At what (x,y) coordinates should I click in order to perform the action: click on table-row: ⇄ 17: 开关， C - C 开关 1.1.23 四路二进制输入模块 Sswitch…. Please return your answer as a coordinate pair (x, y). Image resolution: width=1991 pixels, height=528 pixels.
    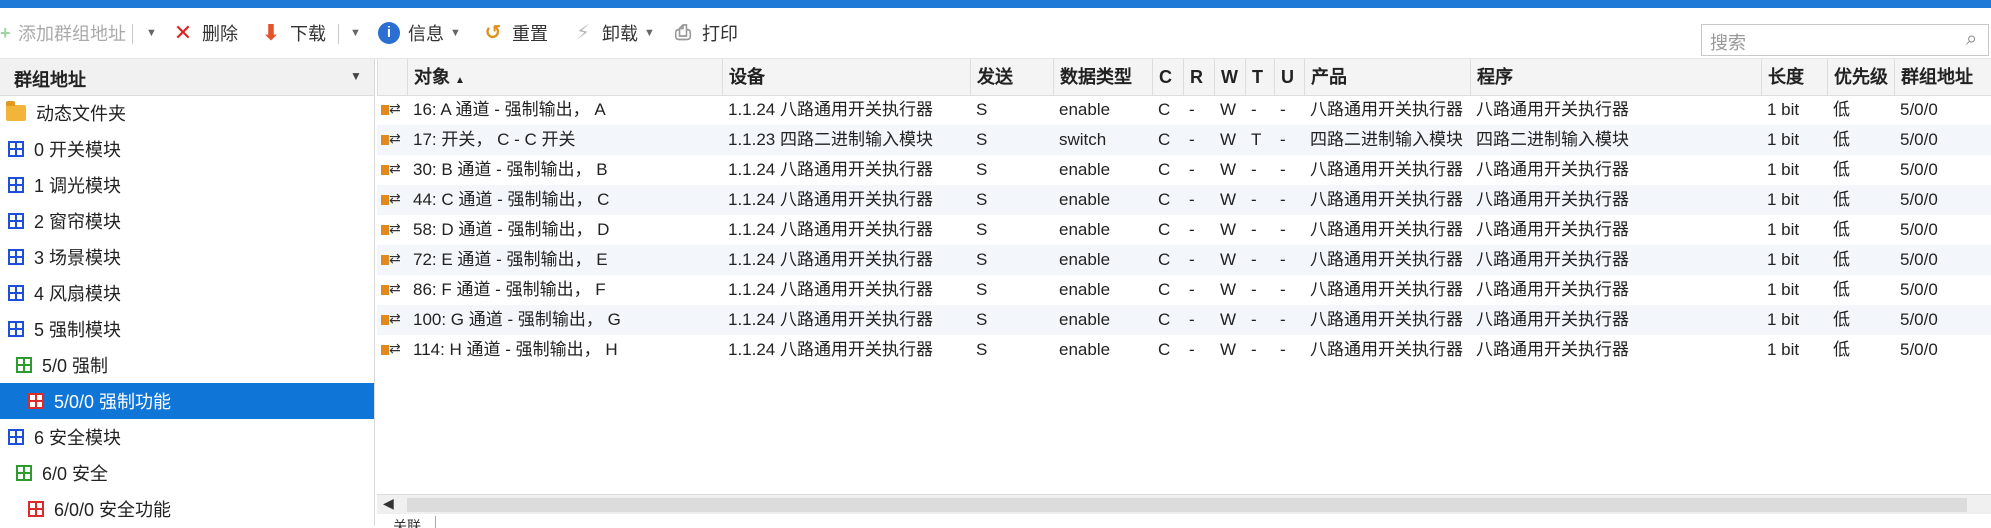
    Looking at the image, I should click on (1184, 140).